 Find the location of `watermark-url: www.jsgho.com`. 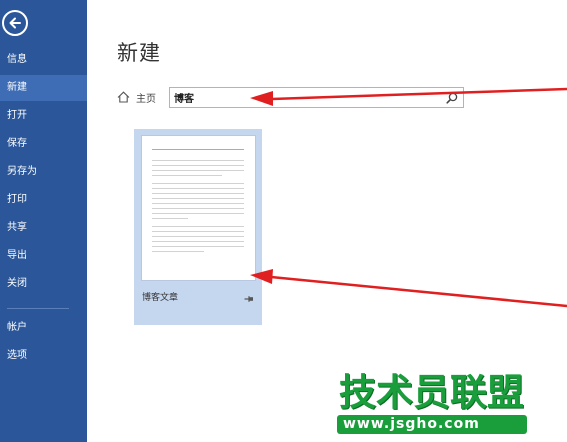

watermark-url: www.jsgho.com is located at coordinates (411, 424).